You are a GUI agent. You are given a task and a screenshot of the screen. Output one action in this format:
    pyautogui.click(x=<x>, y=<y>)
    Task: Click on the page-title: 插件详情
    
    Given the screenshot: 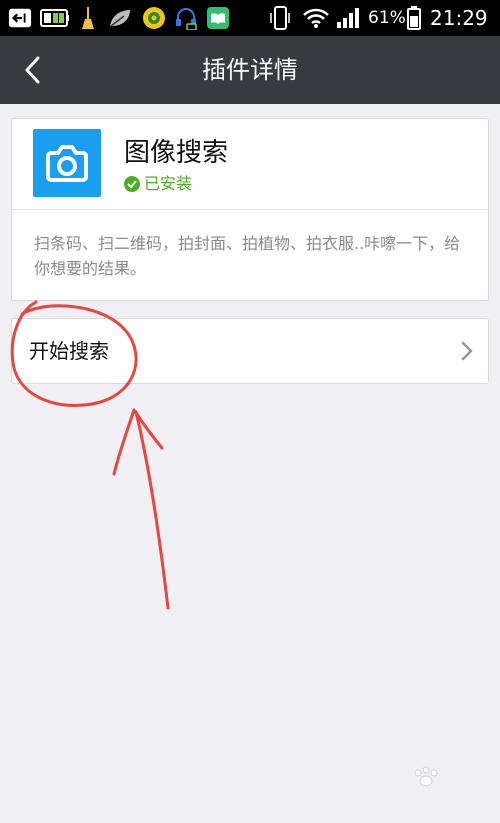 What is the action you would take?
    pyautogui.click(x=250, y=70)
    